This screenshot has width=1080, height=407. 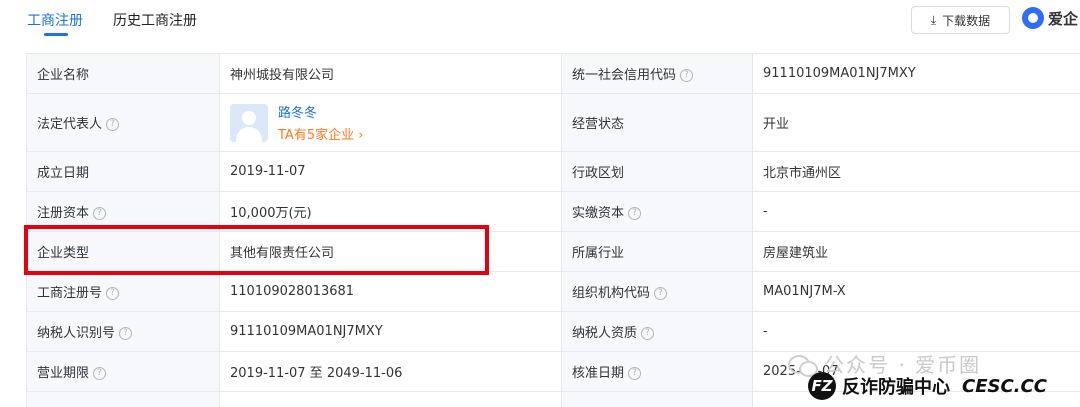 What do you see at coordinates (155, 20) in the screenshot?
I see `tab-history-registration: 历史工商注册` at bounding box center [155, 20].